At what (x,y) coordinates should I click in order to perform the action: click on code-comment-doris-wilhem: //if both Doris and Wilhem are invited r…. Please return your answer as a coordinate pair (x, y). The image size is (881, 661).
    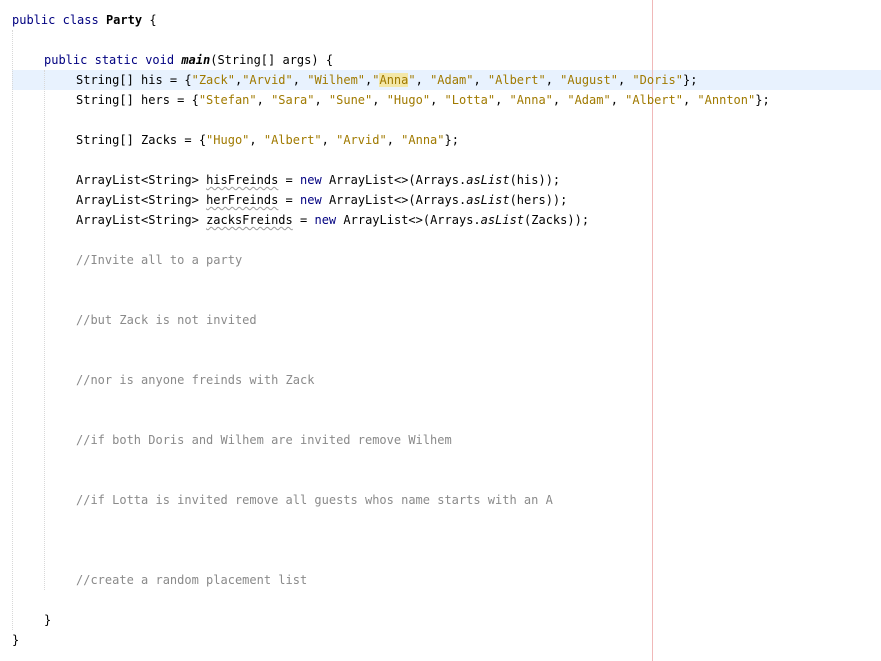
    Looking at the image, I should click on (264, 440).